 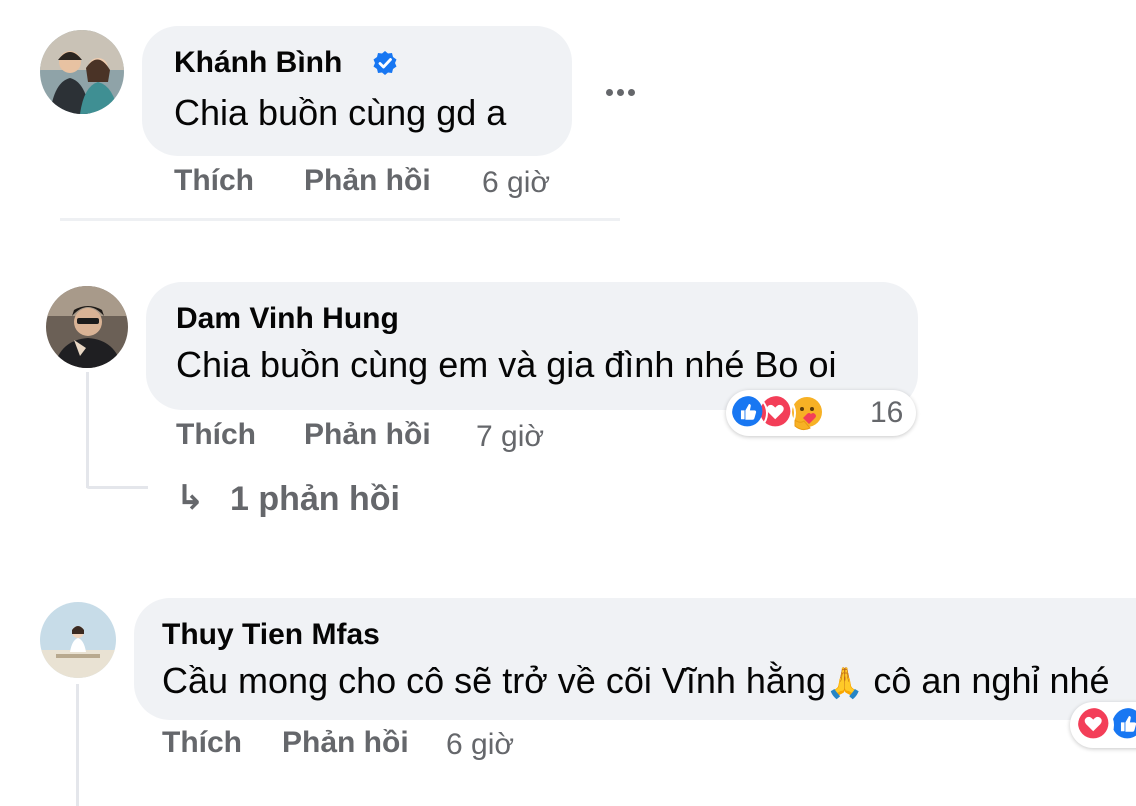 What do you see at coordinates (887, 412) in the screenshot?
I see `reaction-count: 16` at bounding box center [887, 412].